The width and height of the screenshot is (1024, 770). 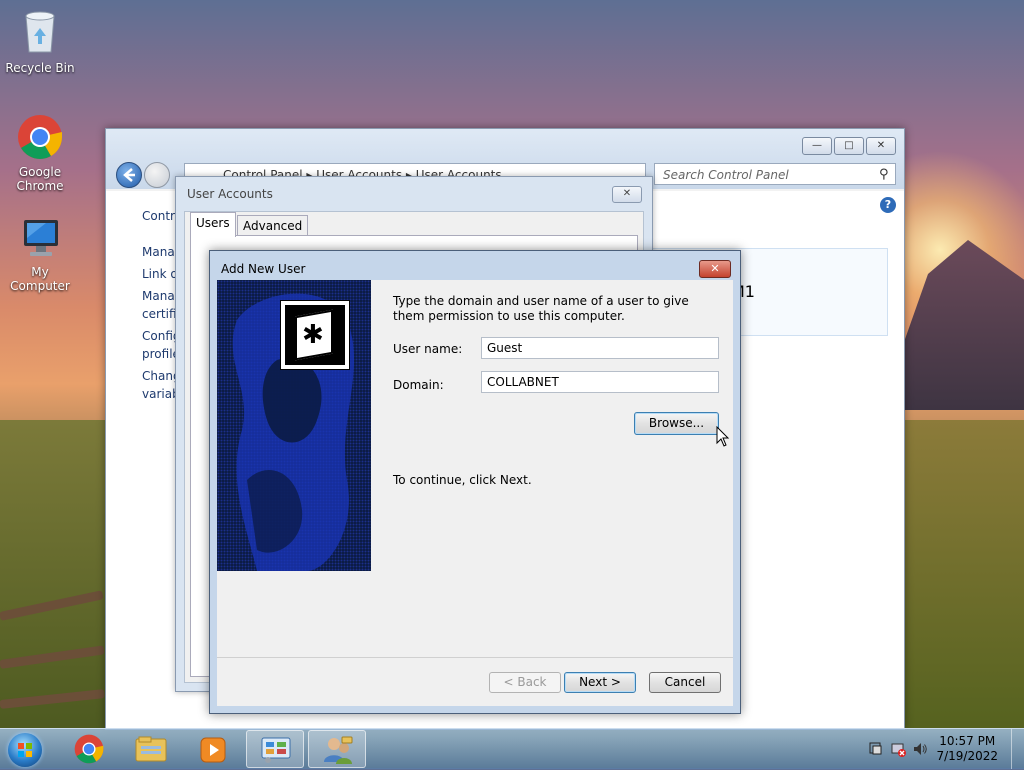 I want to click on dialog-title: Add New User, so click(x=263, y=269).